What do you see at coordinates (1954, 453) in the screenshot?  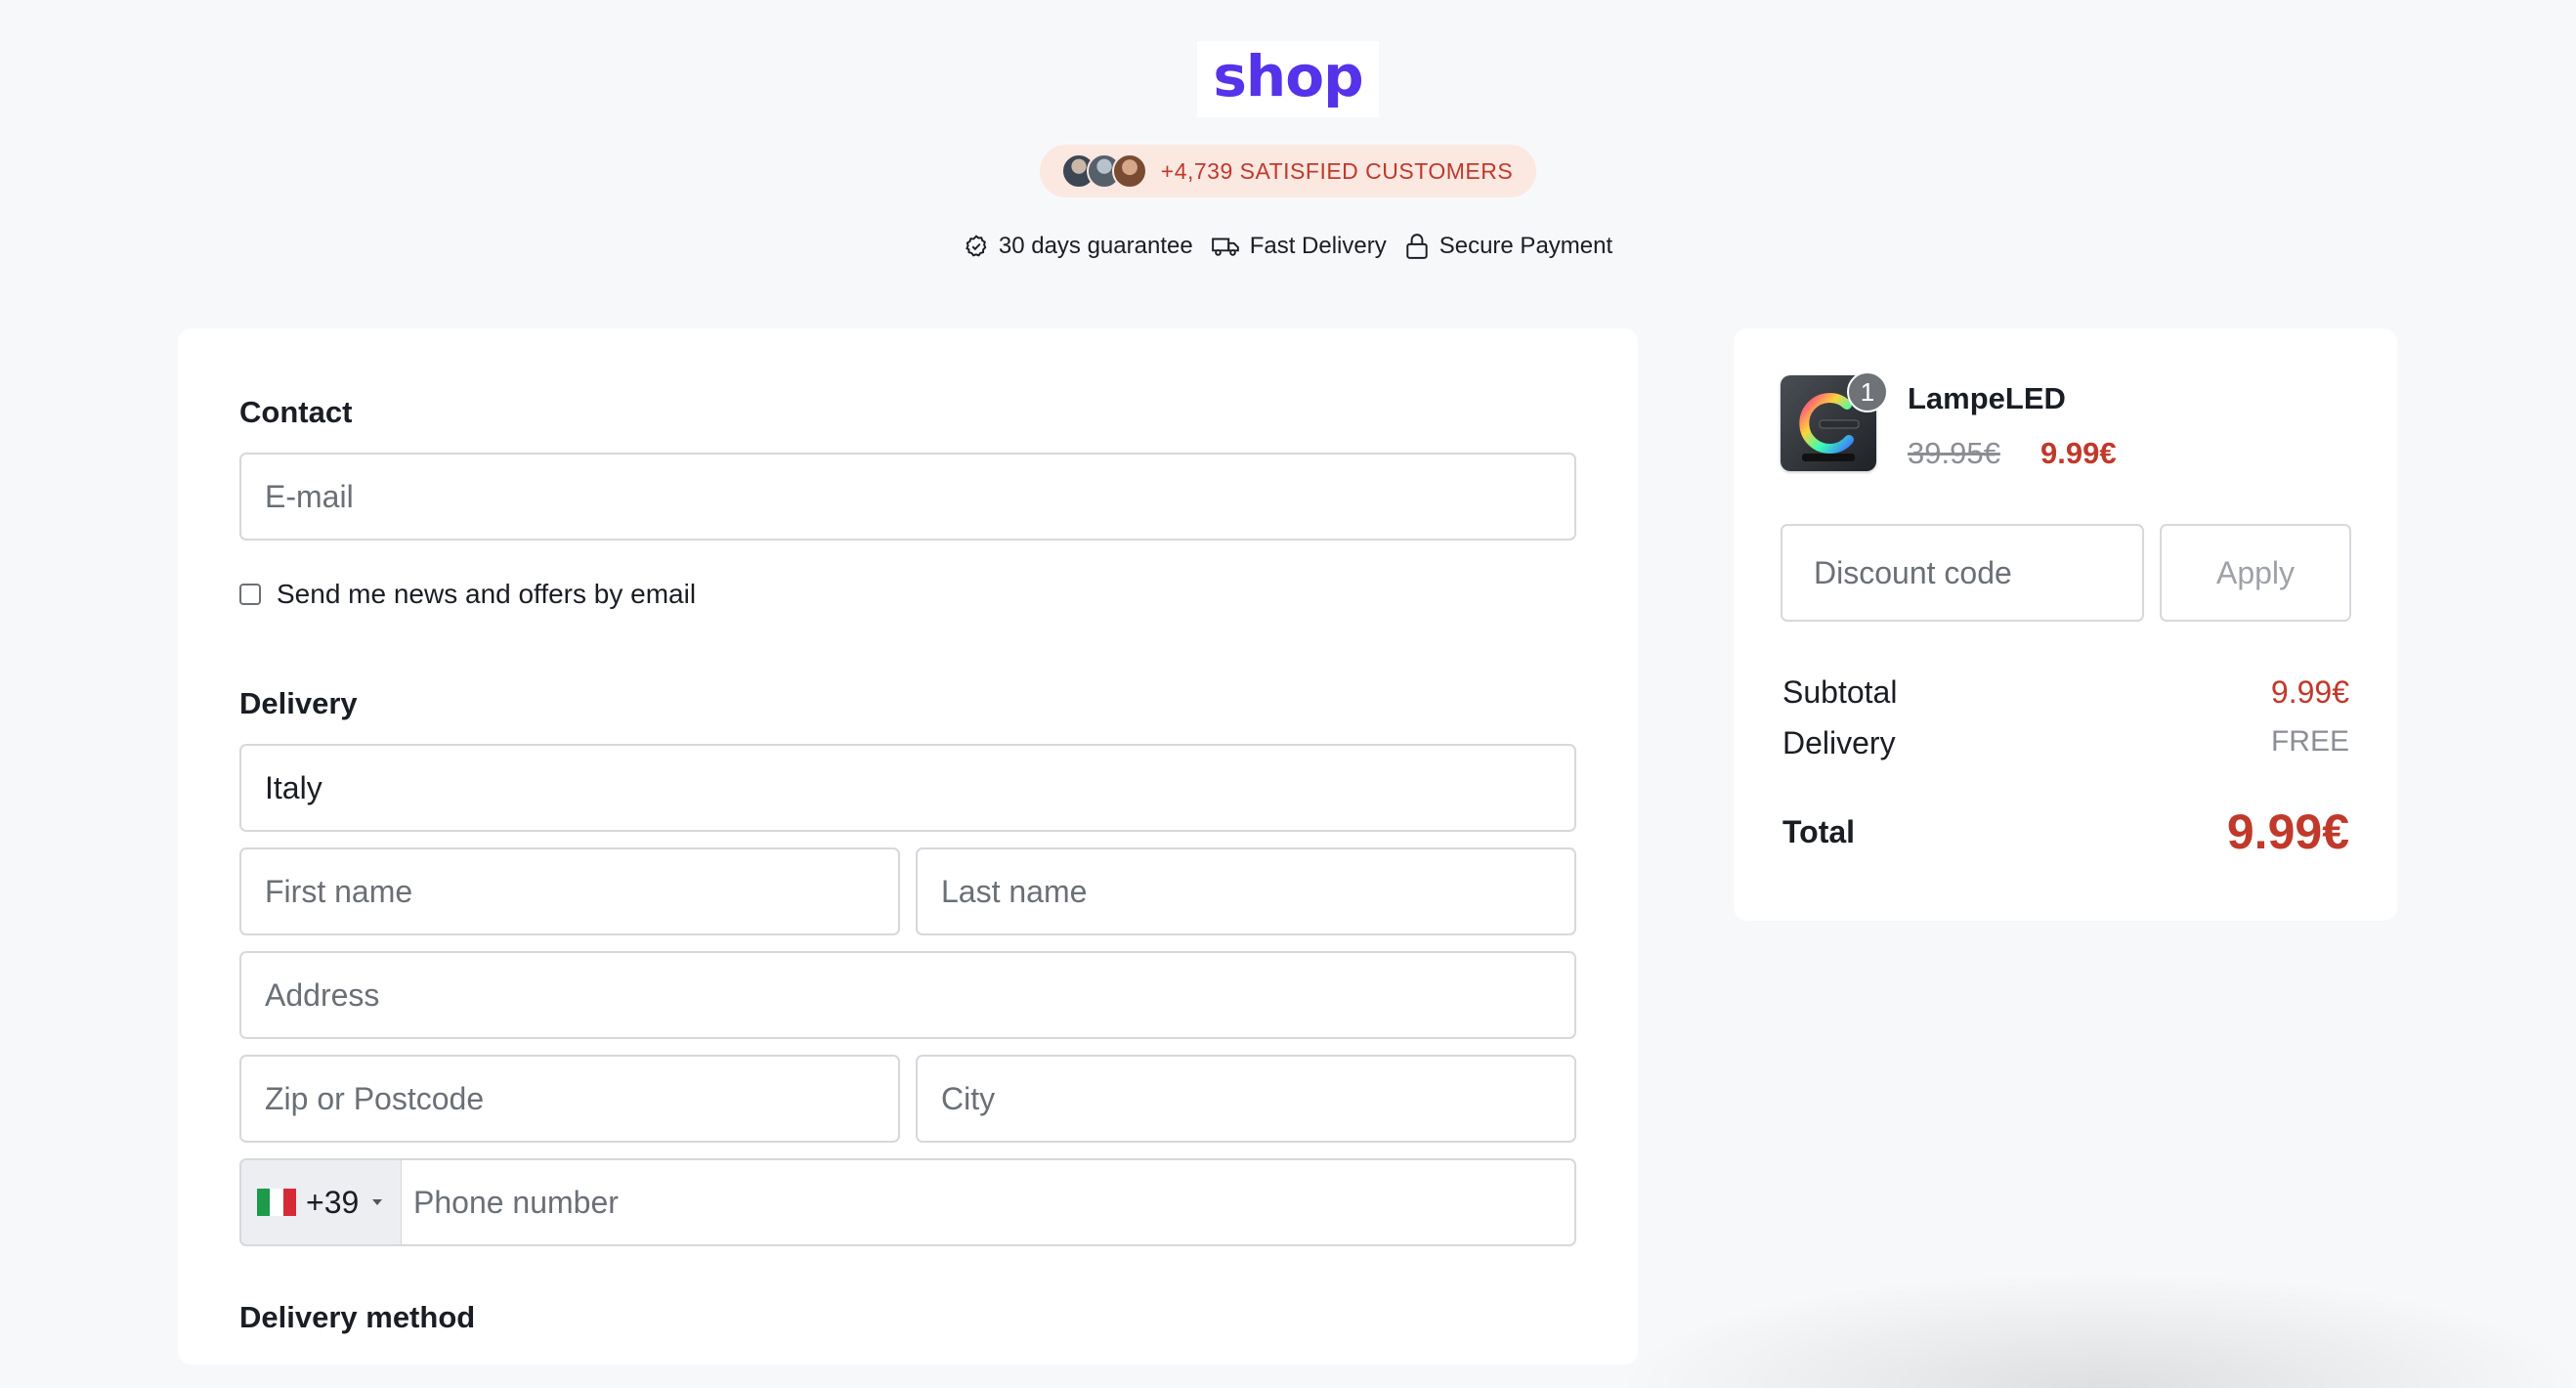 I see `old-price: 39.95€` at bounding box center [1954, 453].